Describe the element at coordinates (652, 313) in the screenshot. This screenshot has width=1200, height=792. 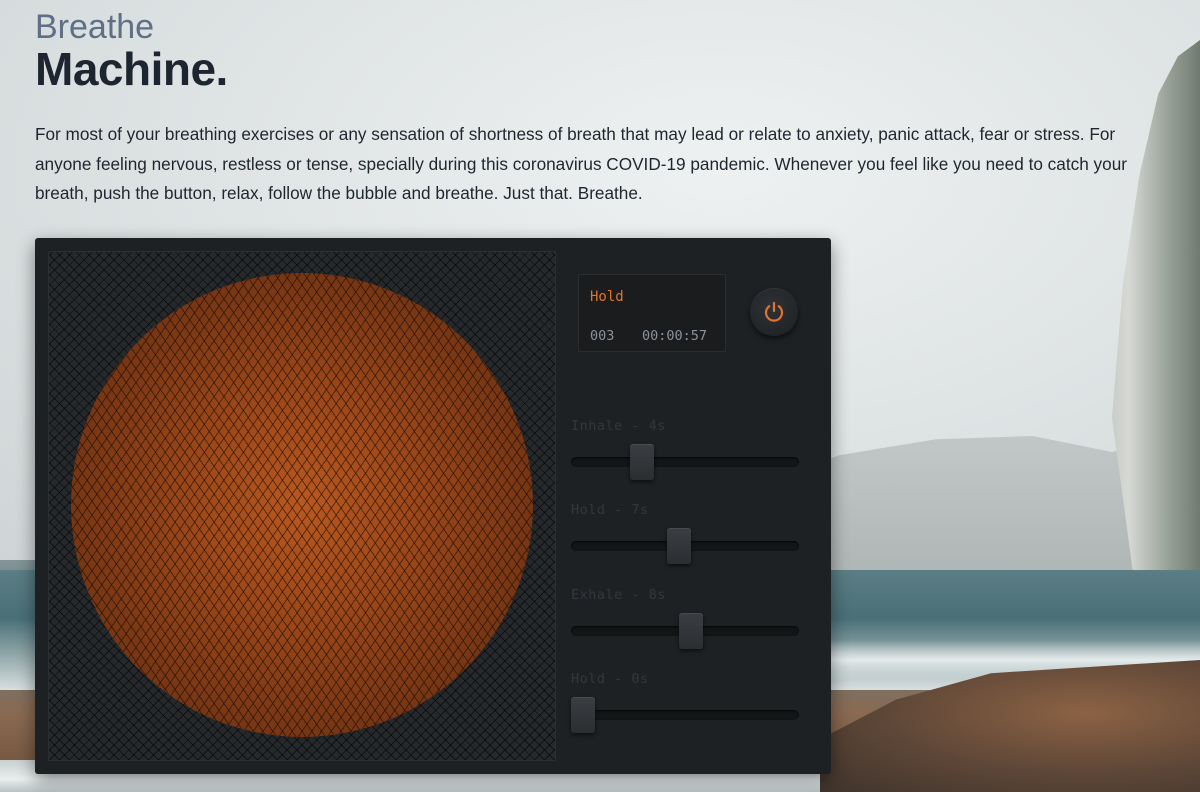
I see `status-display: Hold 003 00:00:57` at that location.